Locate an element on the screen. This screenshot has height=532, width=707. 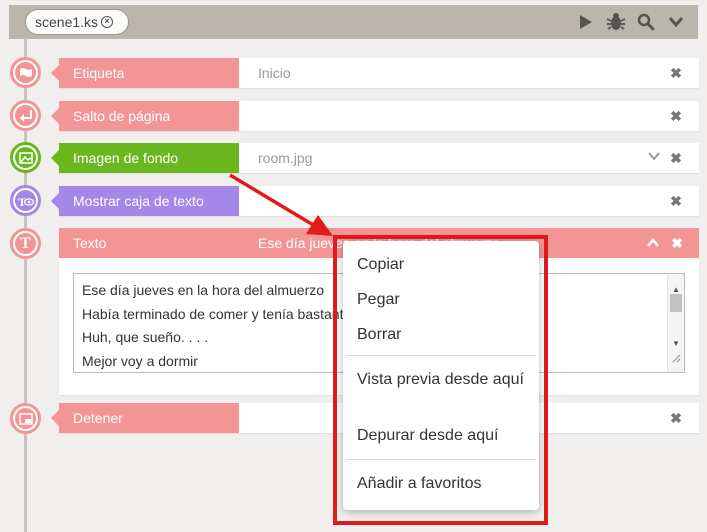
menu-item-paste: Pegar is located at coordinates (441, 299).